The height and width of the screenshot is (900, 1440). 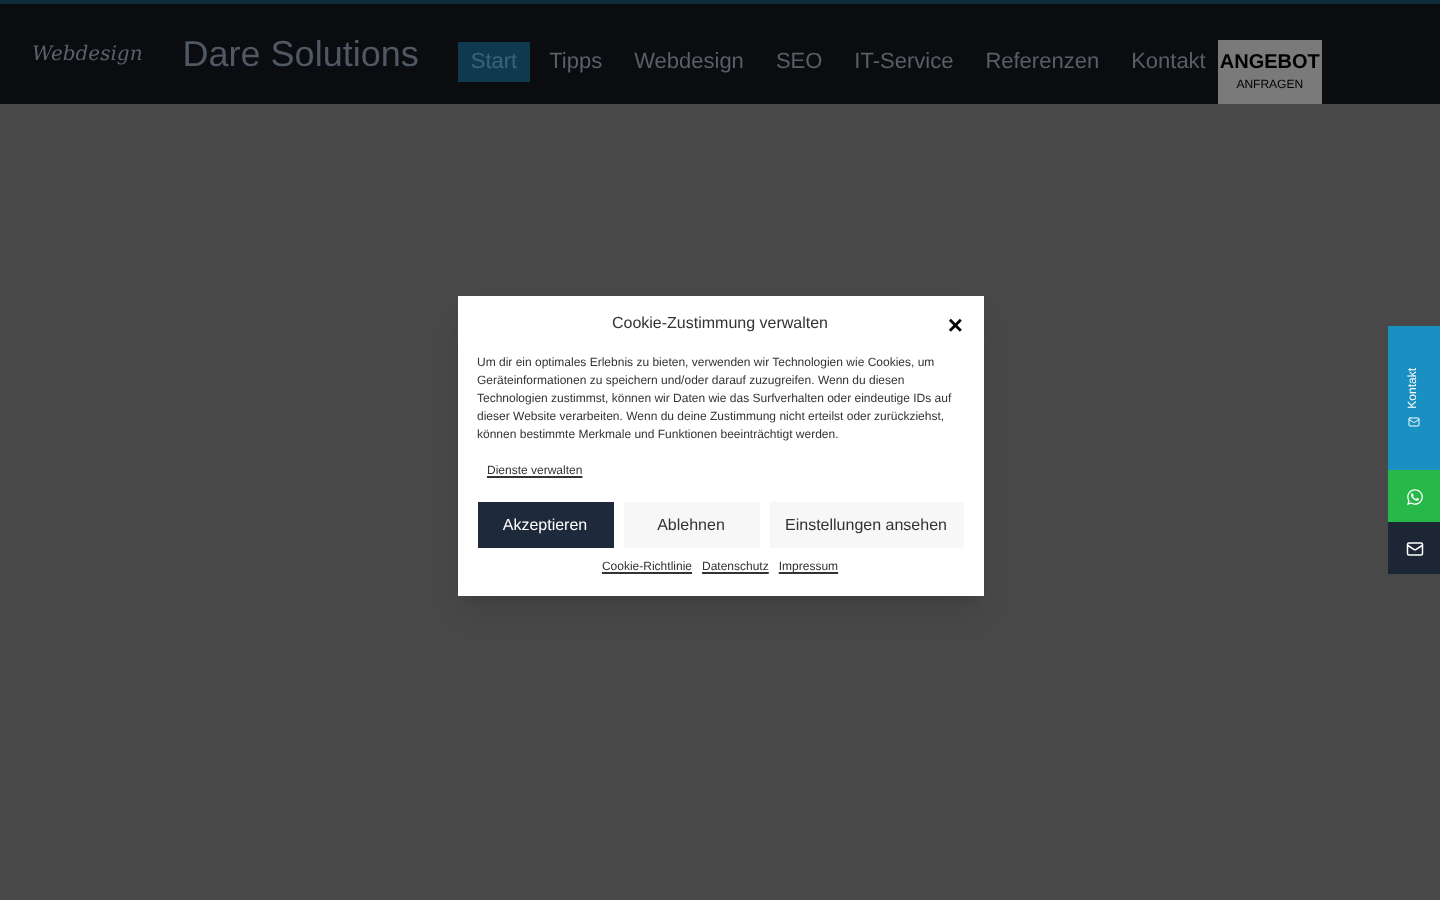 What do you see at coordinates (576, 62) in the screenshot?
I see `nav-link: Tipps` at bounding box center [576, 62].